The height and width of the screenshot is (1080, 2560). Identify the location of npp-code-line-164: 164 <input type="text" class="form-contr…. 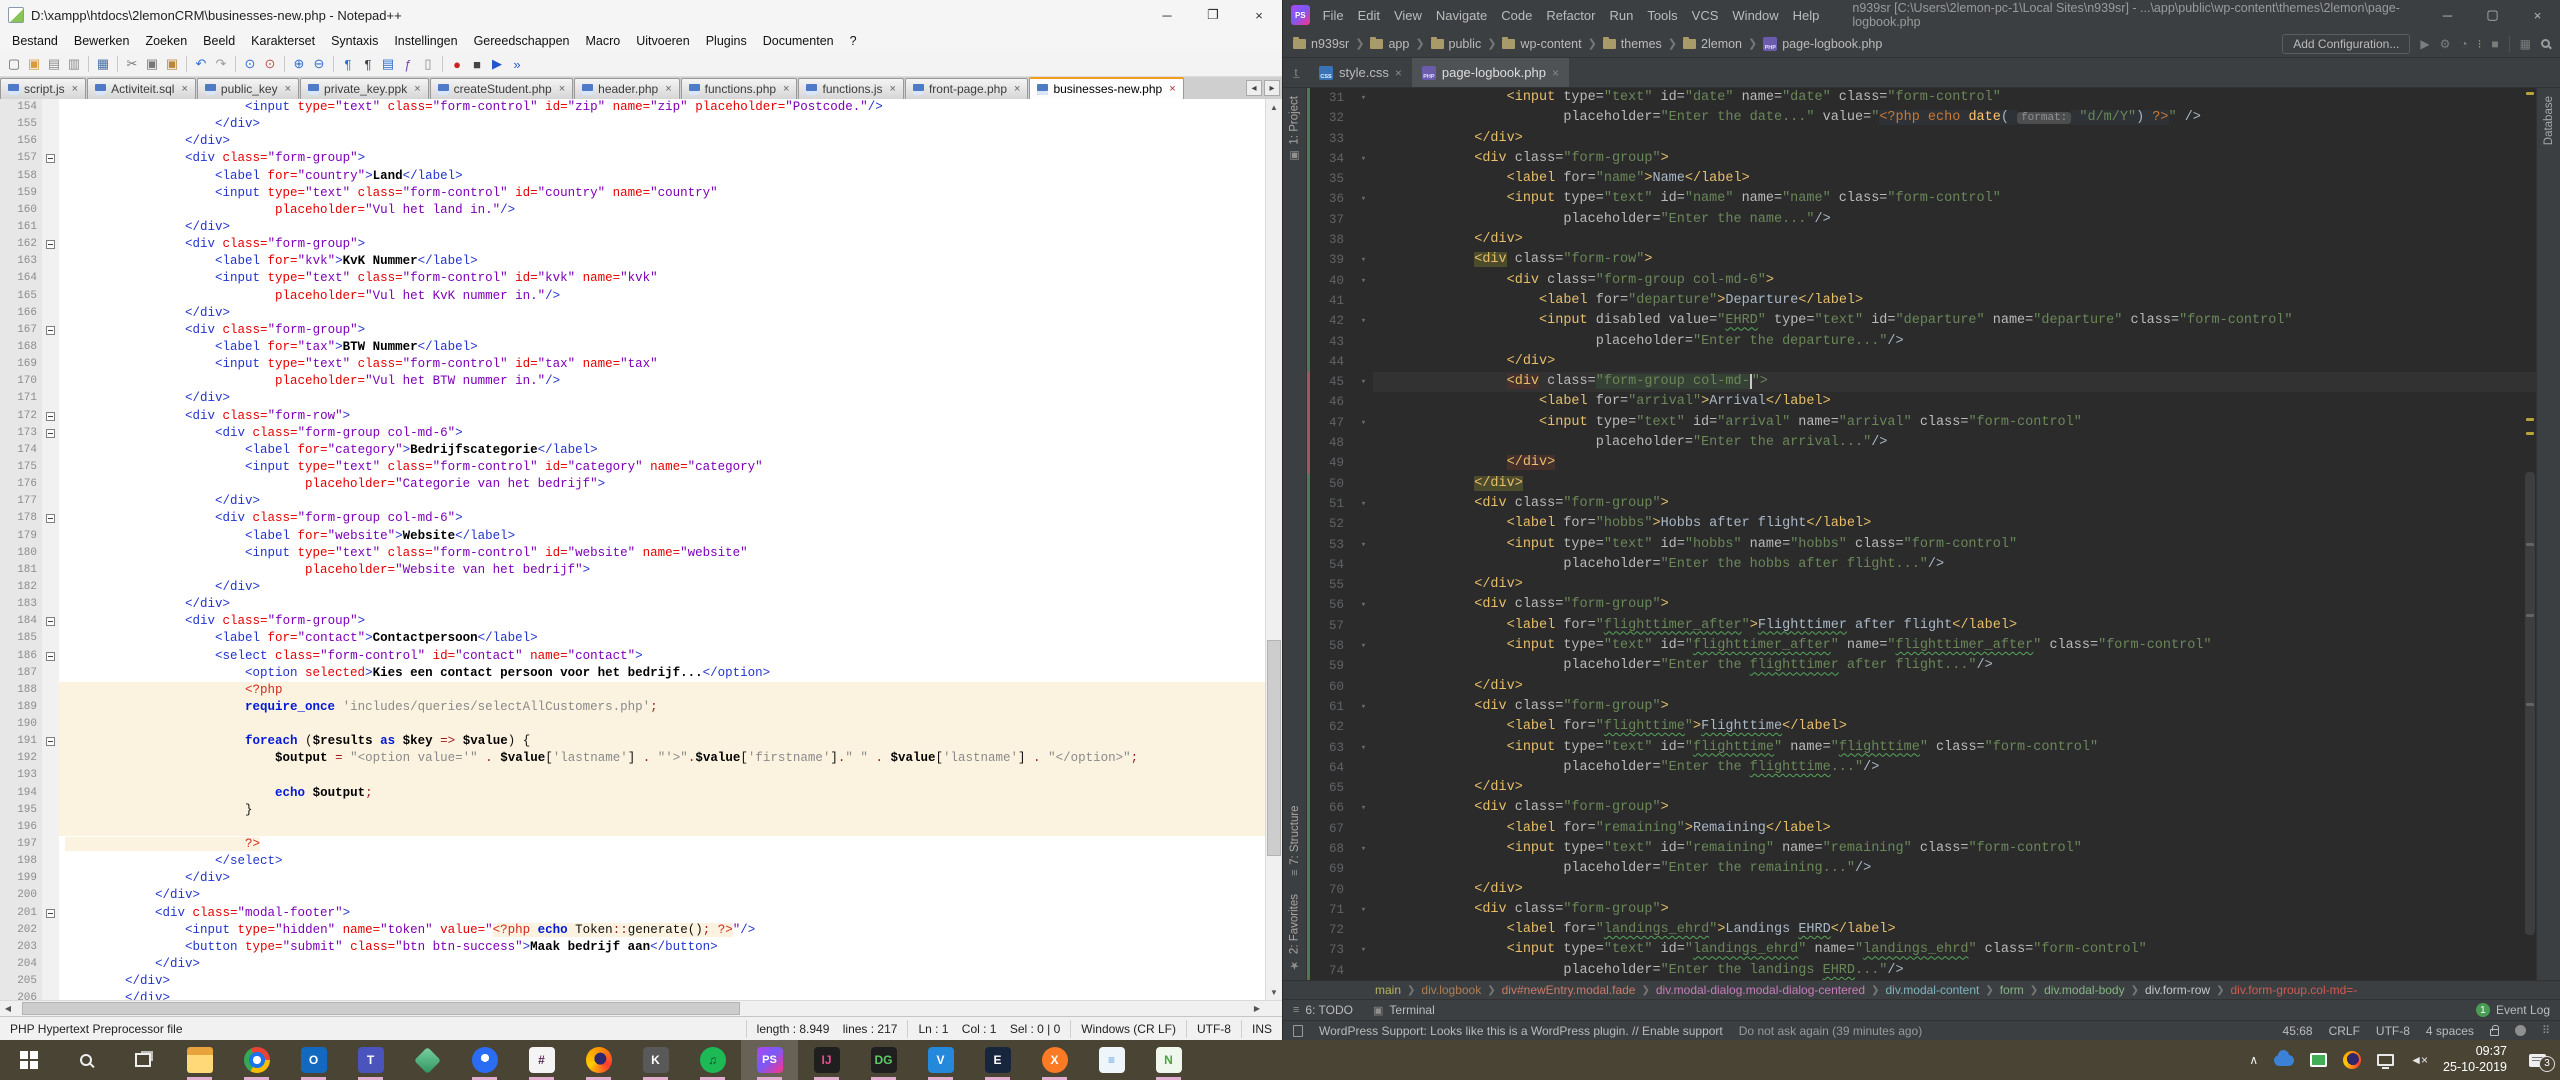
(632, 279).